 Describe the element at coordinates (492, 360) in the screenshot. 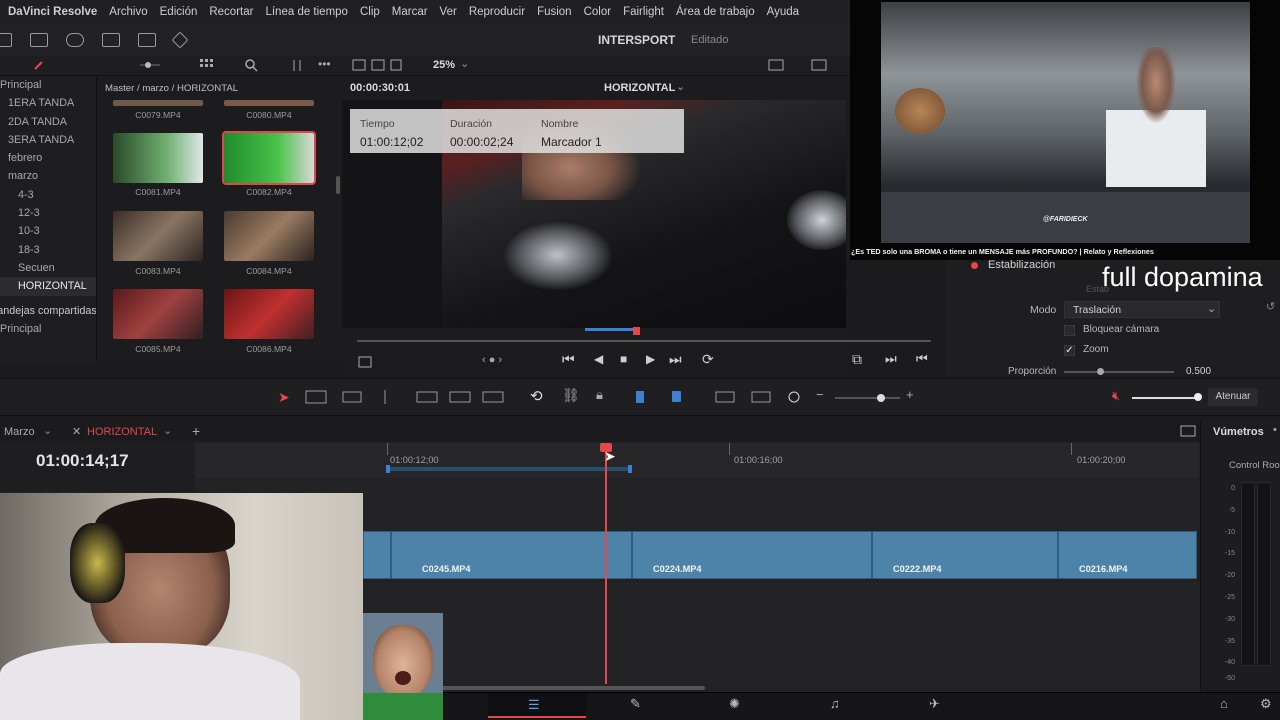

I see `jog-control: ‹ ● ›` at that location.